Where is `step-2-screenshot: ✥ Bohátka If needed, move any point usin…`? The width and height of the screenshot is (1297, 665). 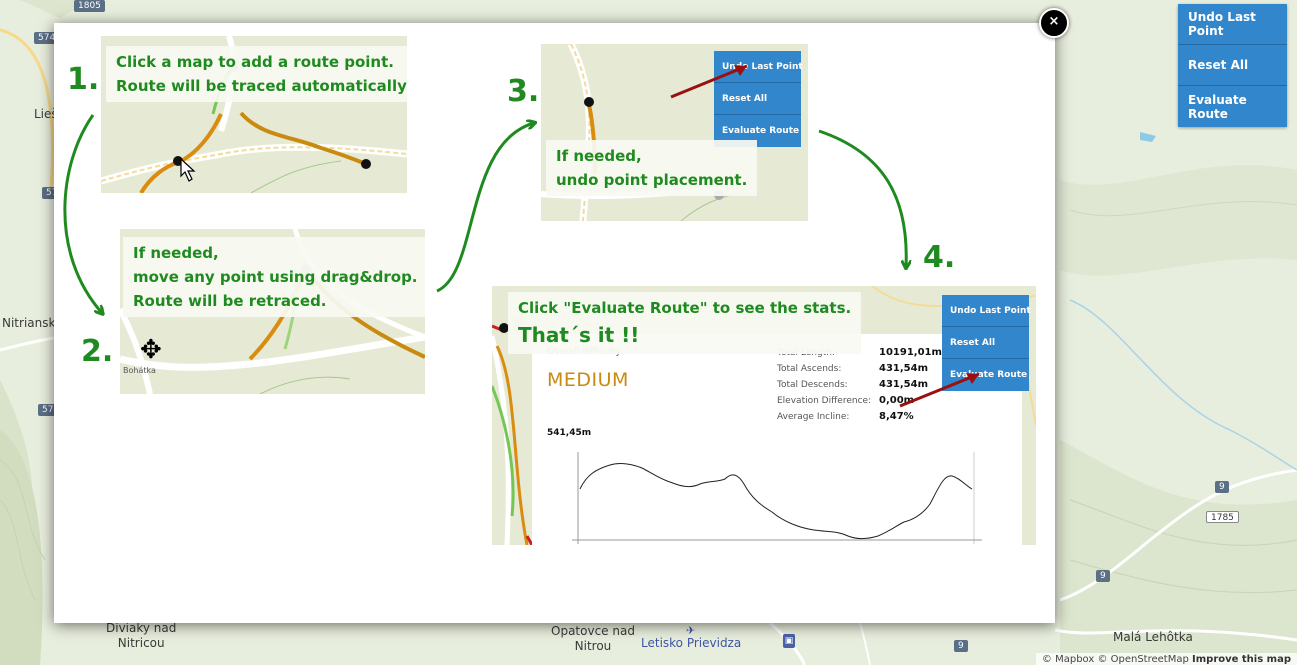
step-2-screenshot: ✥ Bohátka If needed, move any point usin… is located at coordinates (272, 311).